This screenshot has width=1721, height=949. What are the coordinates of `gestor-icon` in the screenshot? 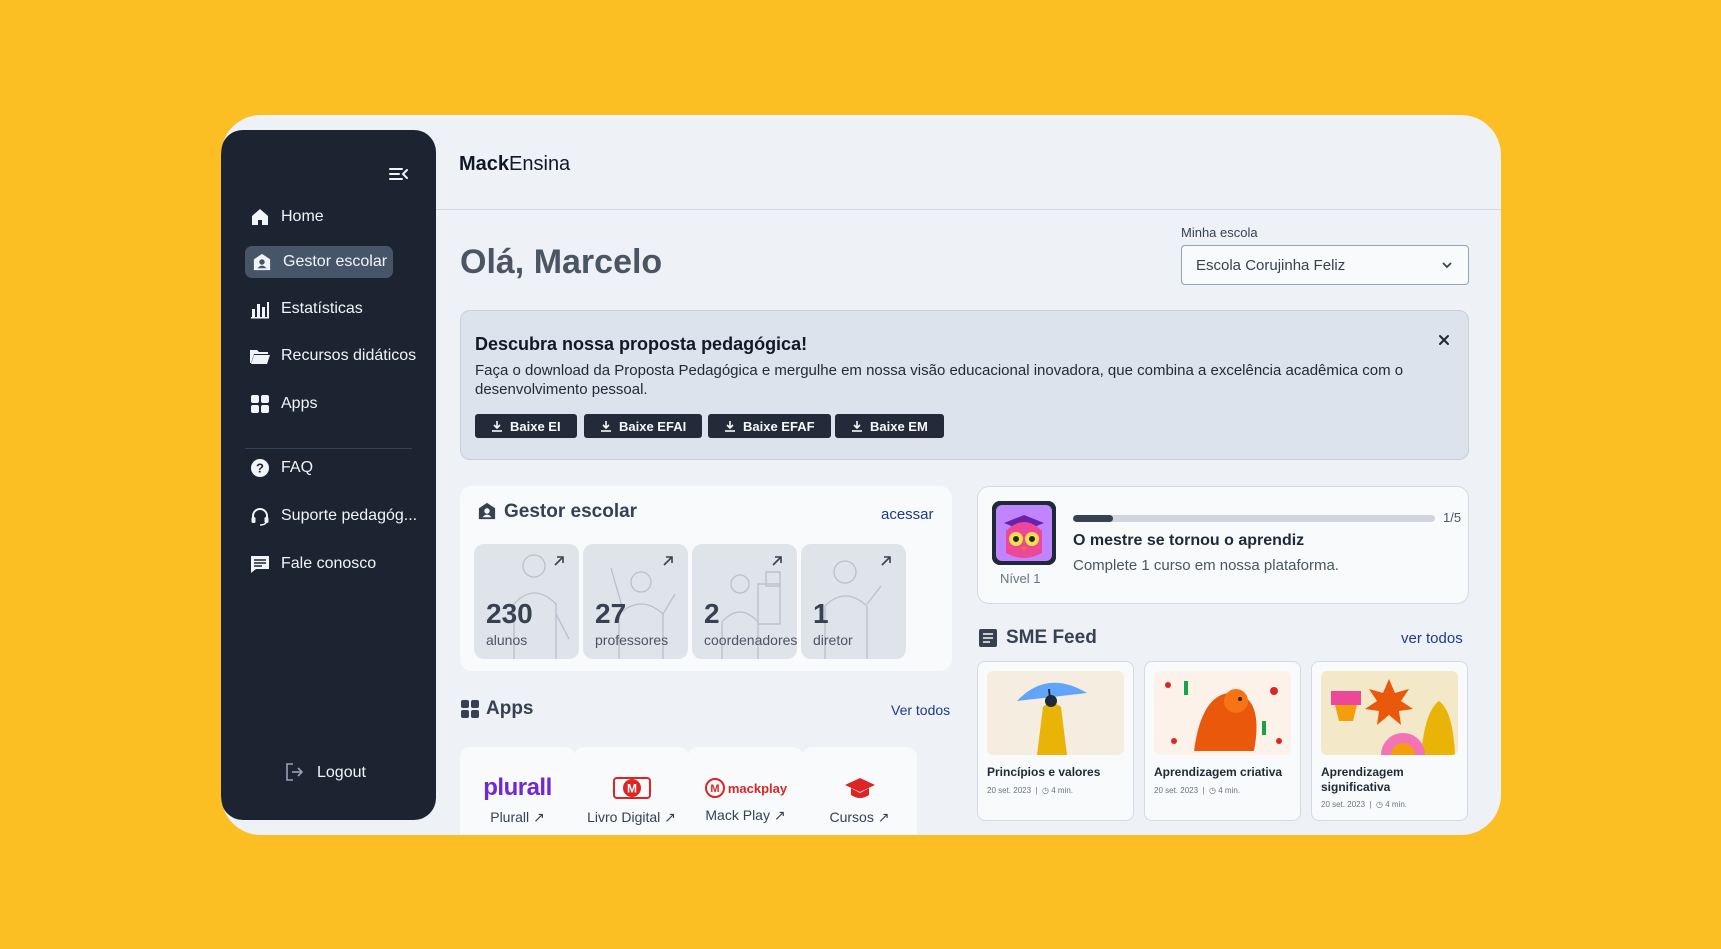 It's located at (262, 262).